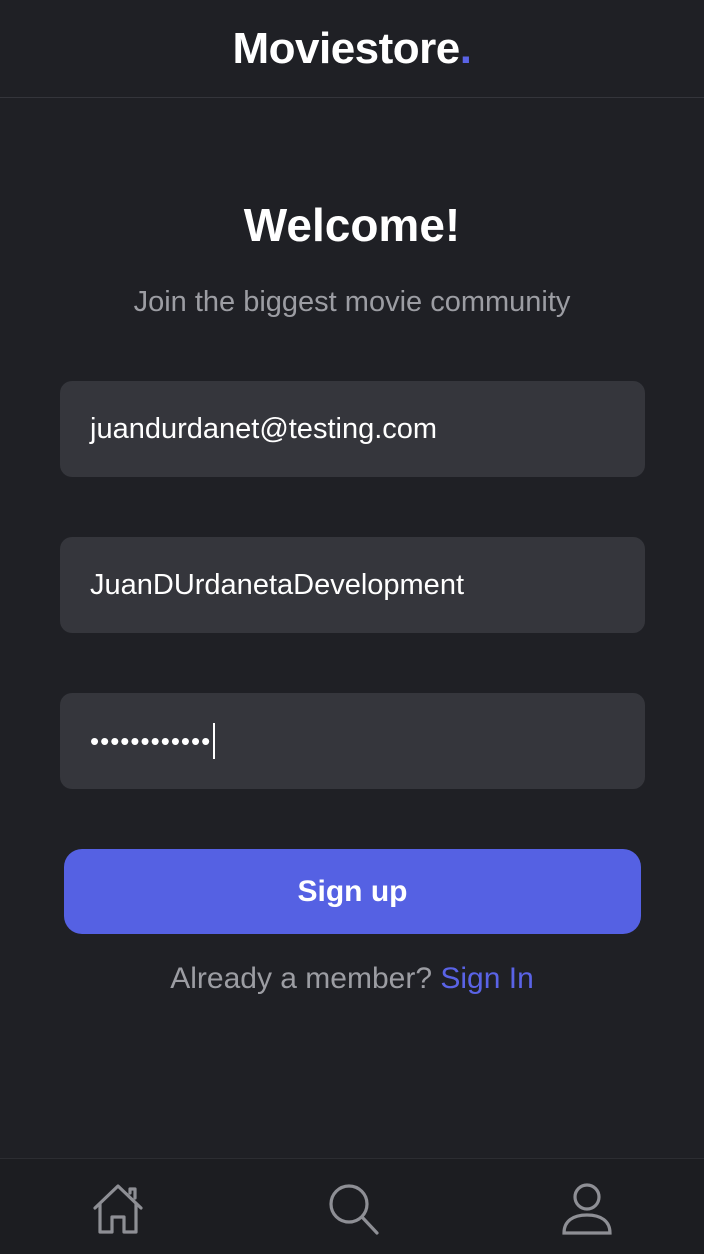 This screenshot has height=1254, width=704. I want to click on signup-button: Sign up, so click(352, 891).